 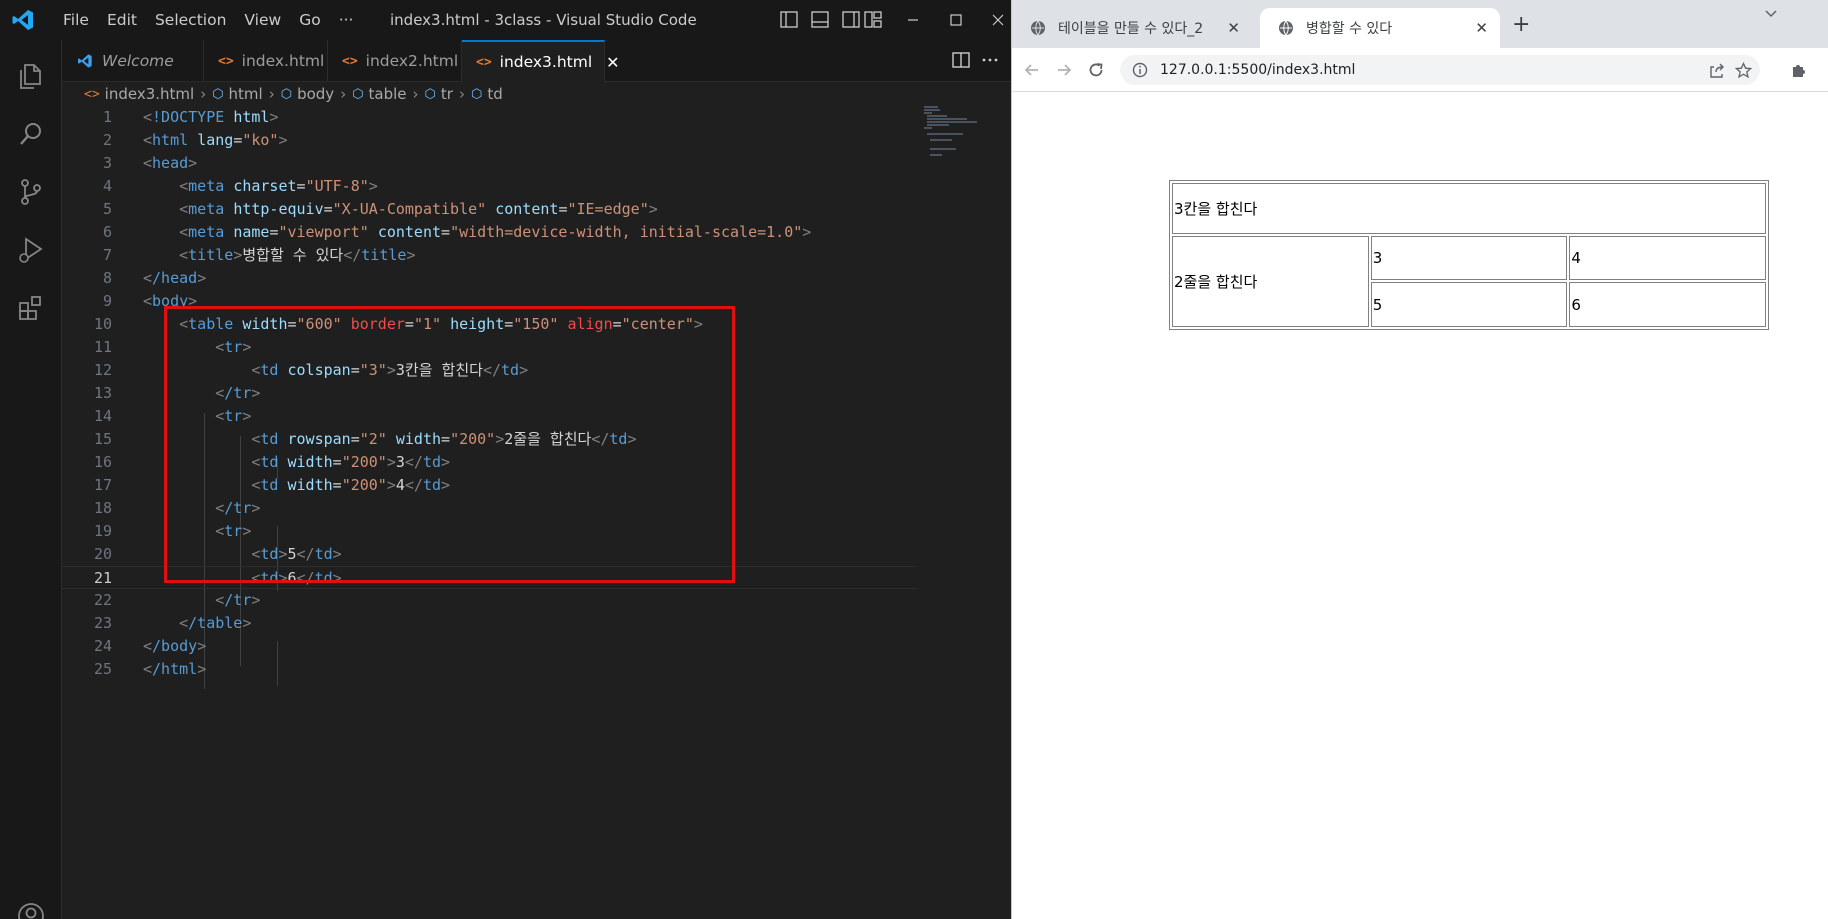 What do you see at coordinates (447, 94) in the screenshot?
I see `breadcrumb-item: tr` at bounding box center [447, 94].